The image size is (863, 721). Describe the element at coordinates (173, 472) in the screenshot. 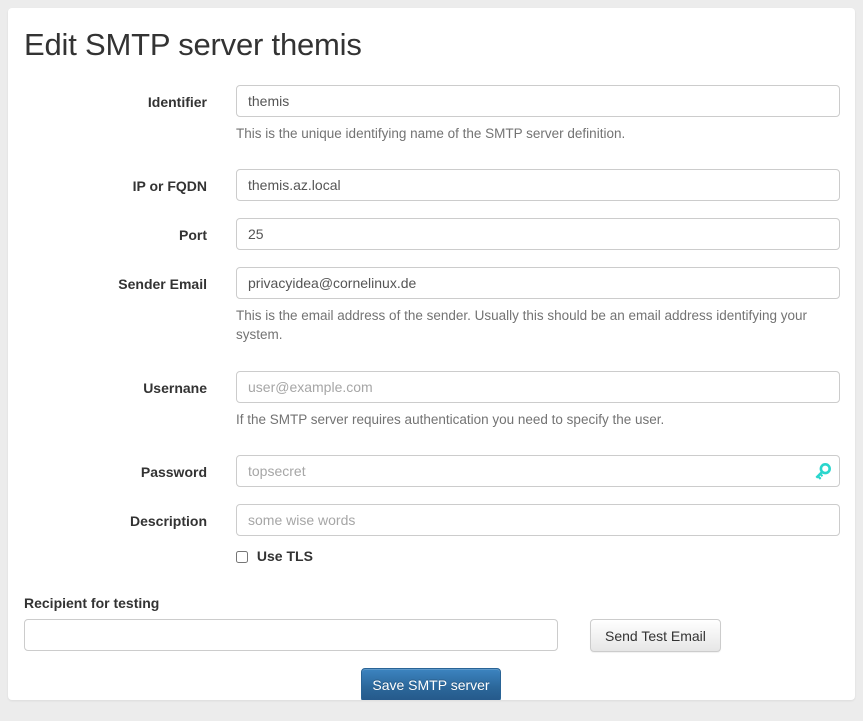

I see `password-label: Password` at that location.